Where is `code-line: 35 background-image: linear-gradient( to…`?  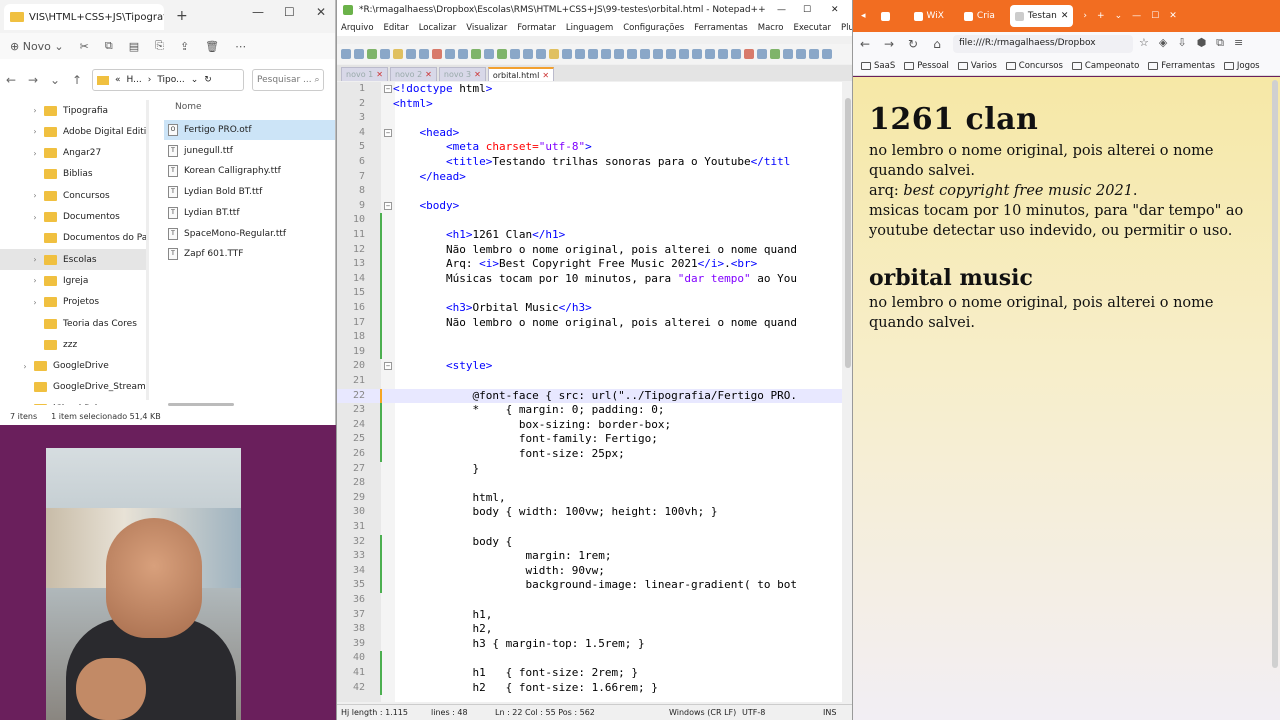 code-line: 35 background-image: linear-gradient( to… is located at coordinates (589, 585).